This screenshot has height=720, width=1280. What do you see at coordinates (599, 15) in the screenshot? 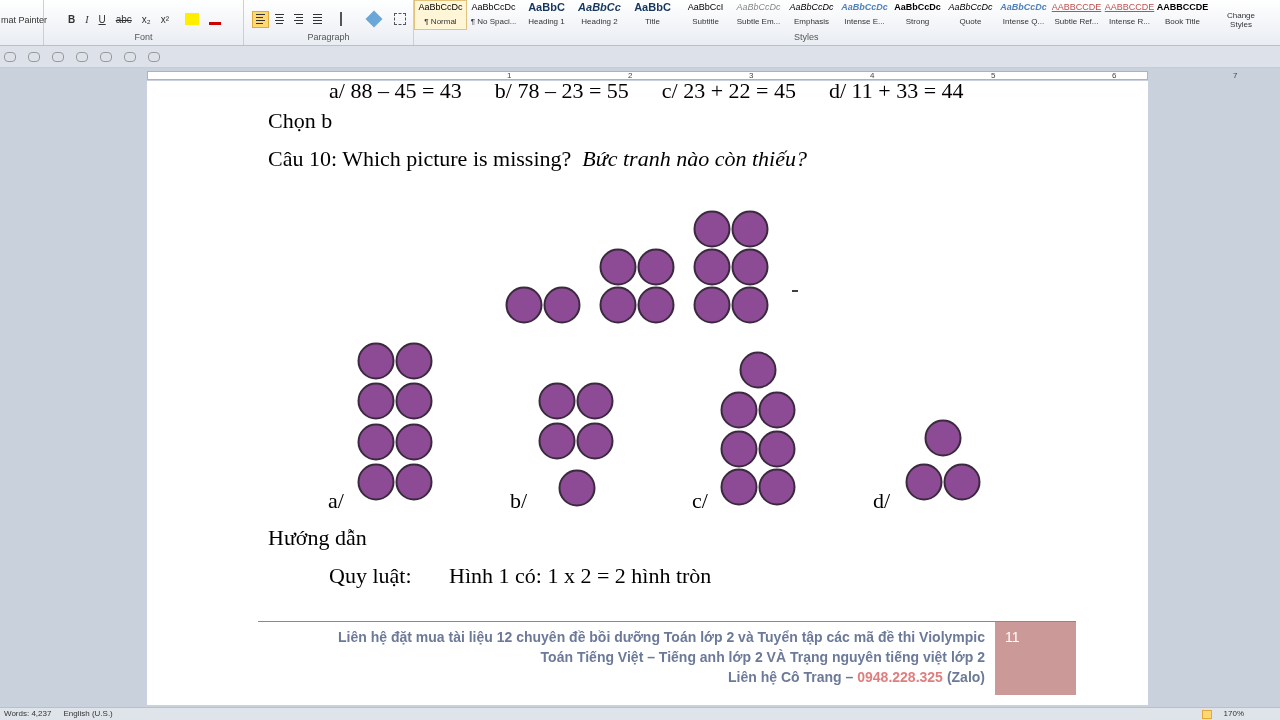
I see `style-gallery-item: AaBbCc Heading 2` at bounding box center [599, 15].